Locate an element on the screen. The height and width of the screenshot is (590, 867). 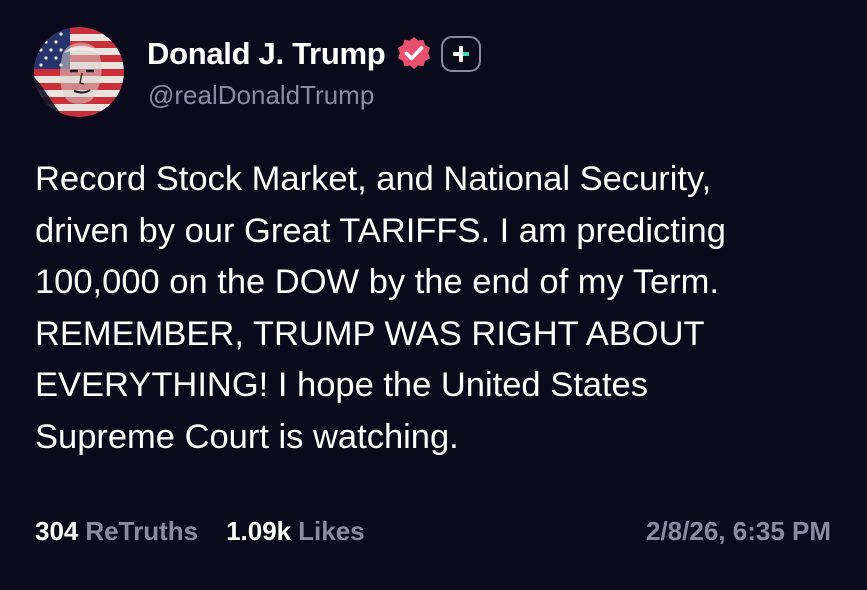
avatar is located at coordinates (79, 72).